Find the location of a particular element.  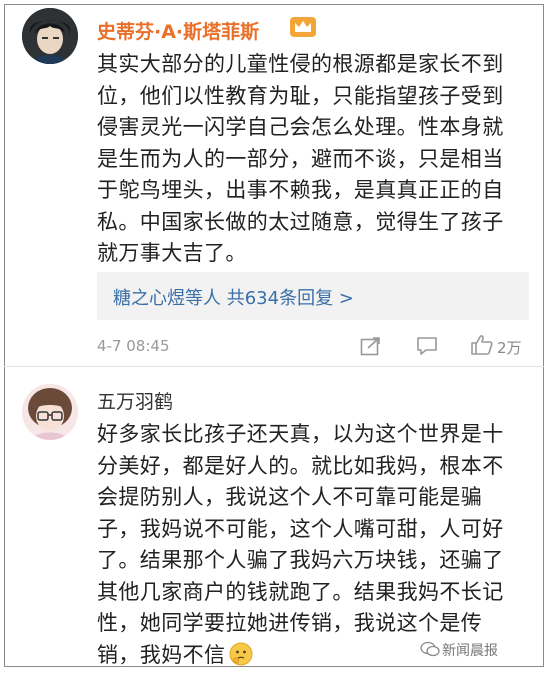

thinking-face-emoji is located at coordinates (241, 654).